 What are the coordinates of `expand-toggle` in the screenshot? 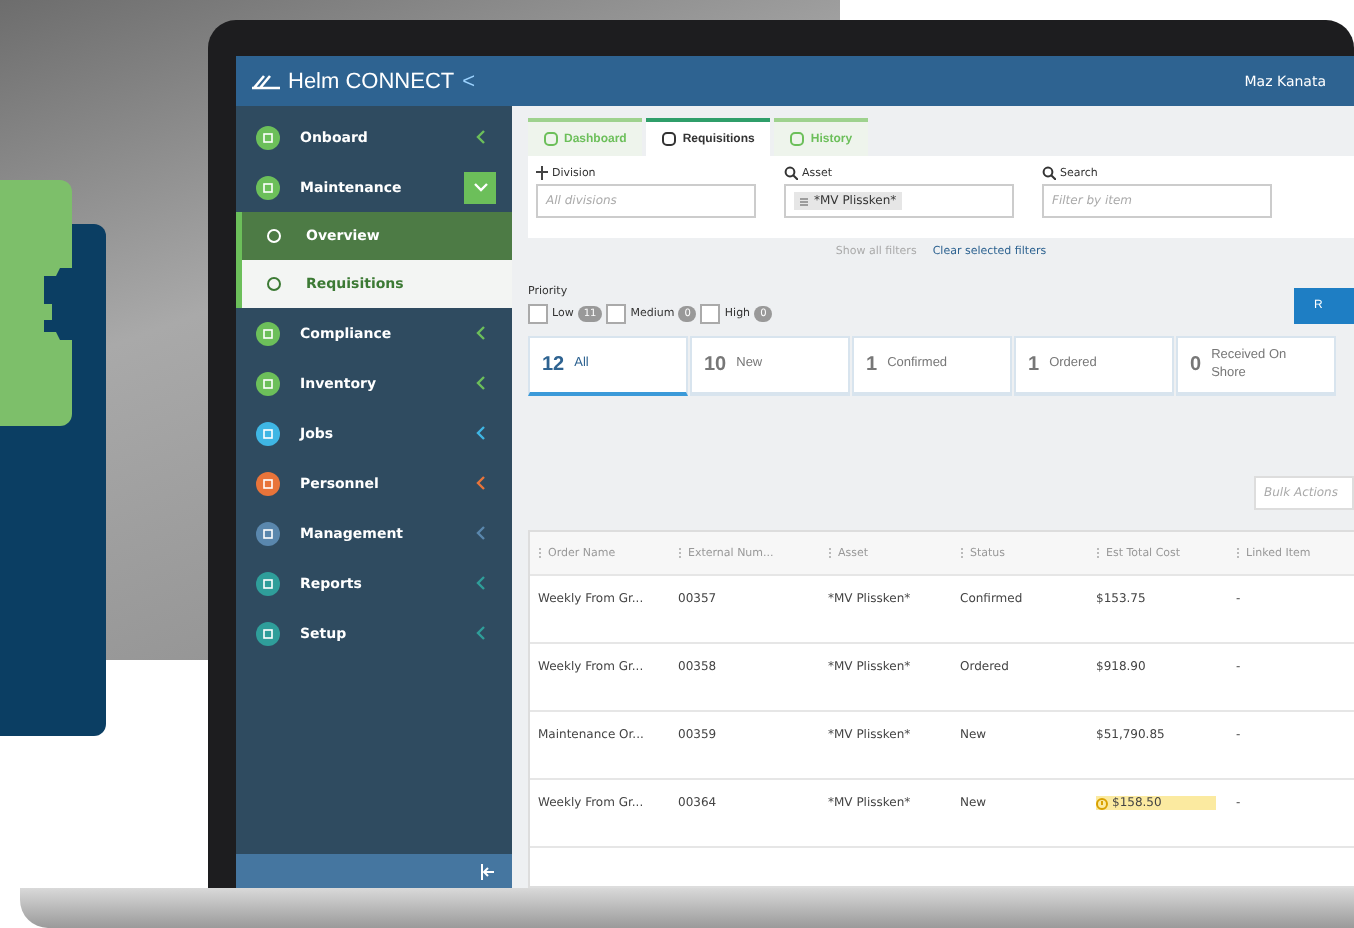 It's located at (480, 187).